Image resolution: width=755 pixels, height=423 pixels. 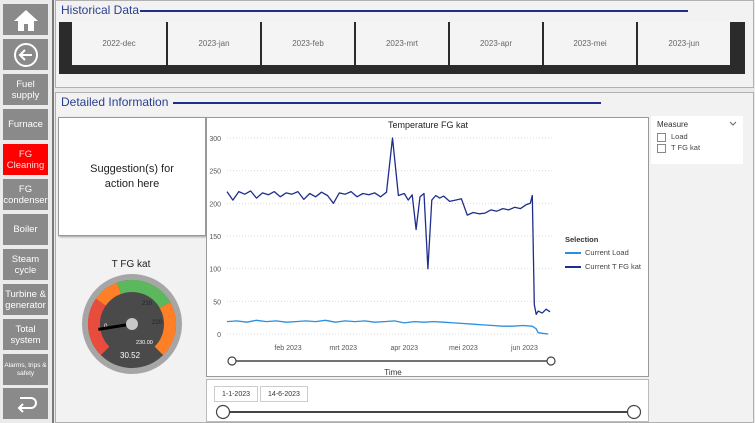 I want to click on y-tick-label: 250, so click(x=215, y=172).